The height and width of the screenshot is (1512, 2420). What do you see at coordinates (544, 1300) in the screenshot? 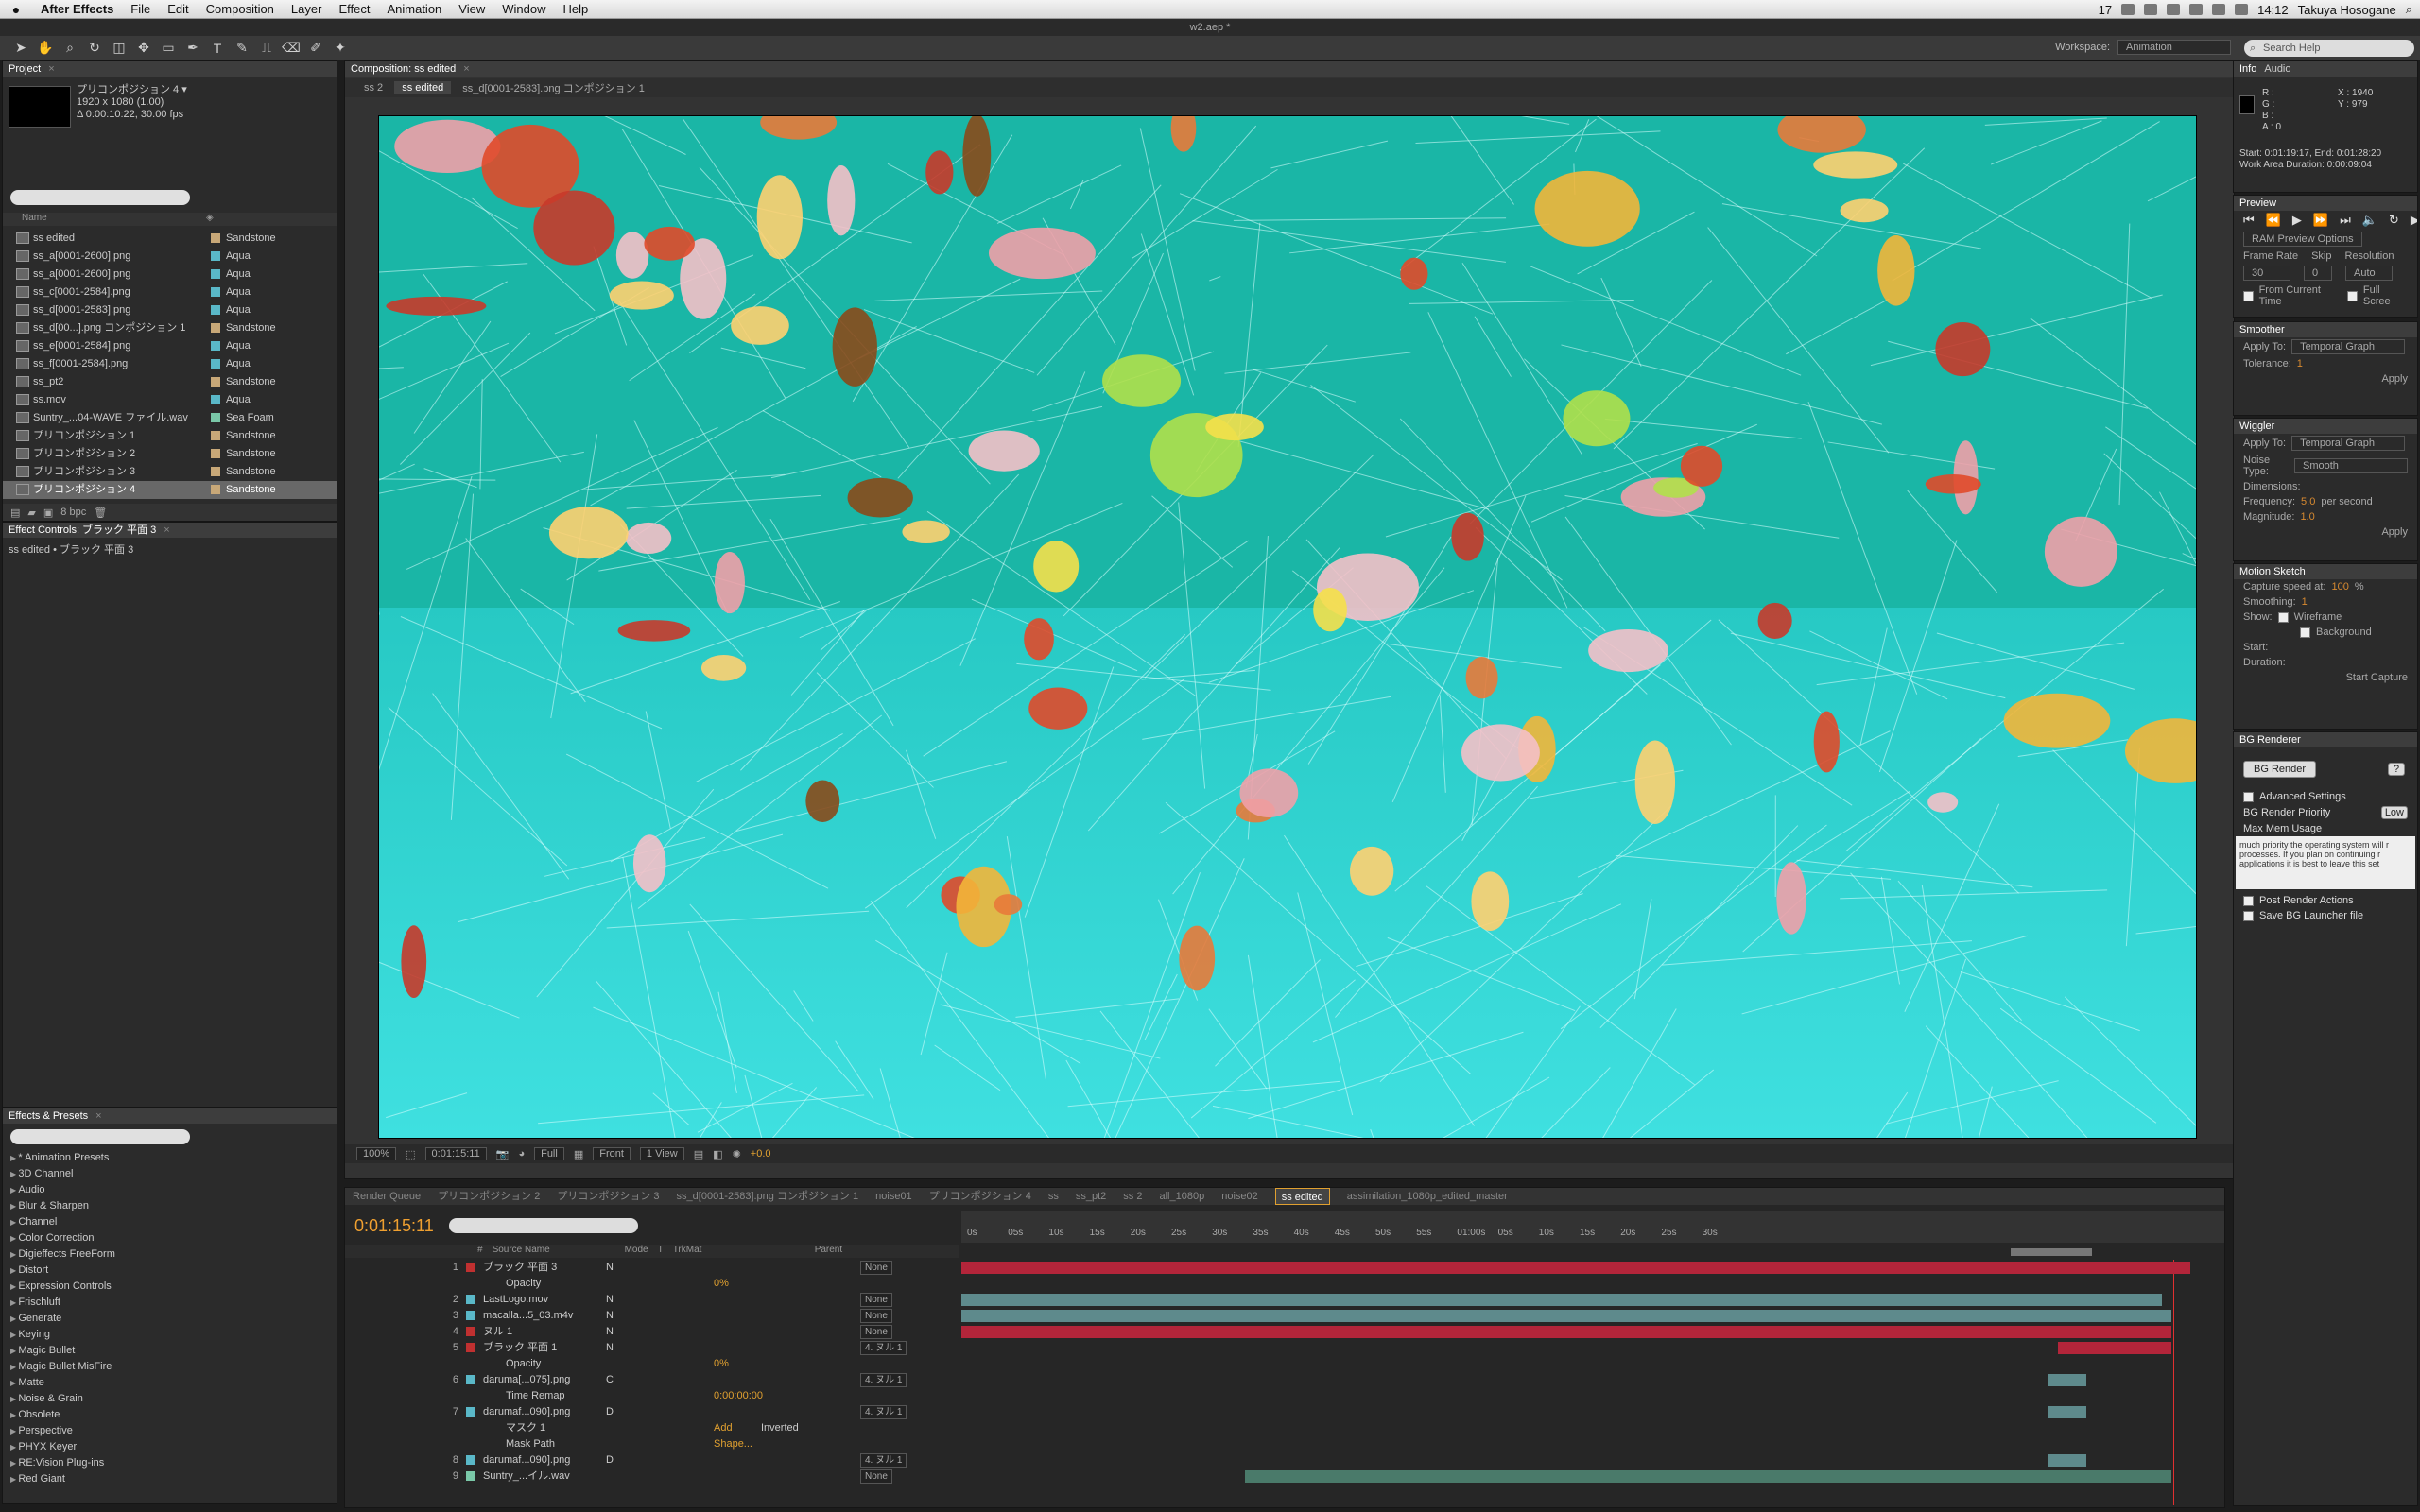
I see `layer-name: LastLogo.mov` at bounding box center [544, 1300].